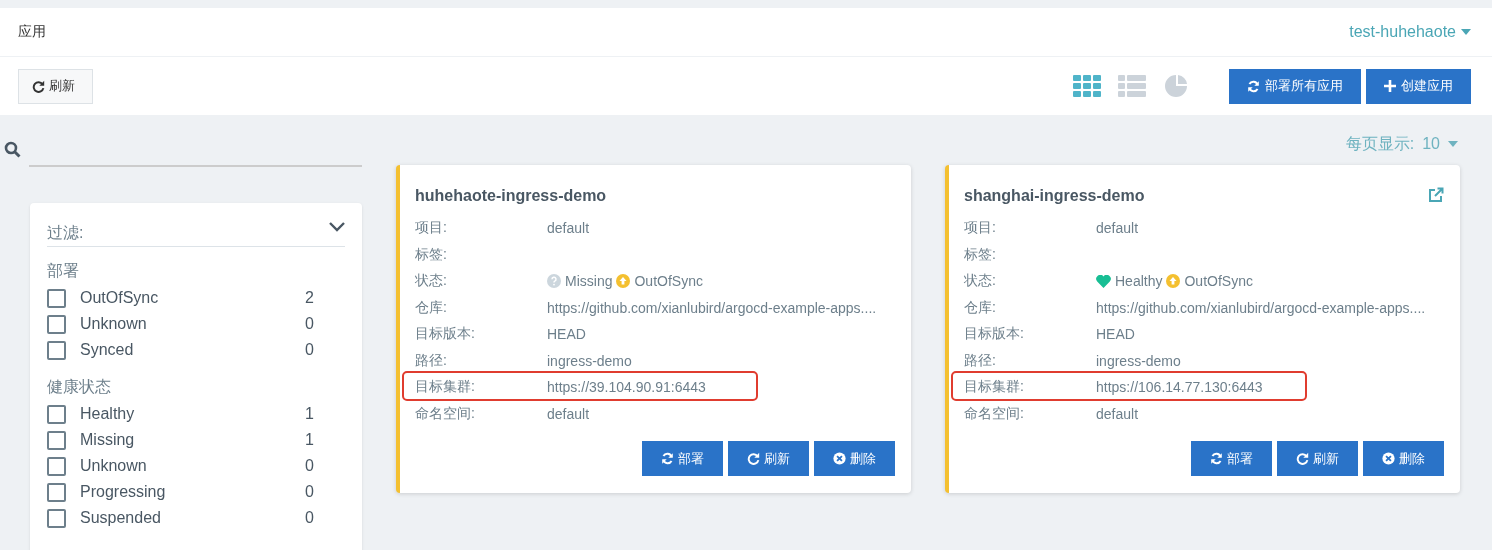 This screenshot has height=550, width=1492. Describe the element at coordinates (1179, 387) in the screenshot. I see `field-value: https://106.14.77.130:6443` at that location.